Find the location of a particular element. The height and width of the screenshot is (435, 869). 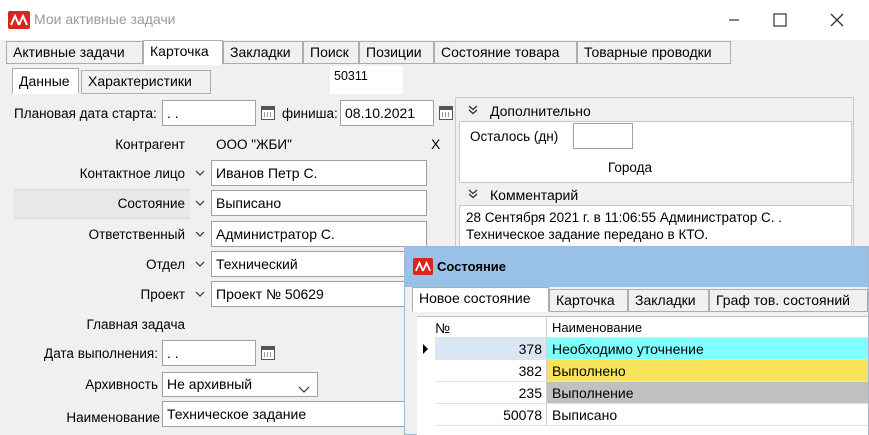

archive-select: Не архивный is located at coordinates (240, 384).